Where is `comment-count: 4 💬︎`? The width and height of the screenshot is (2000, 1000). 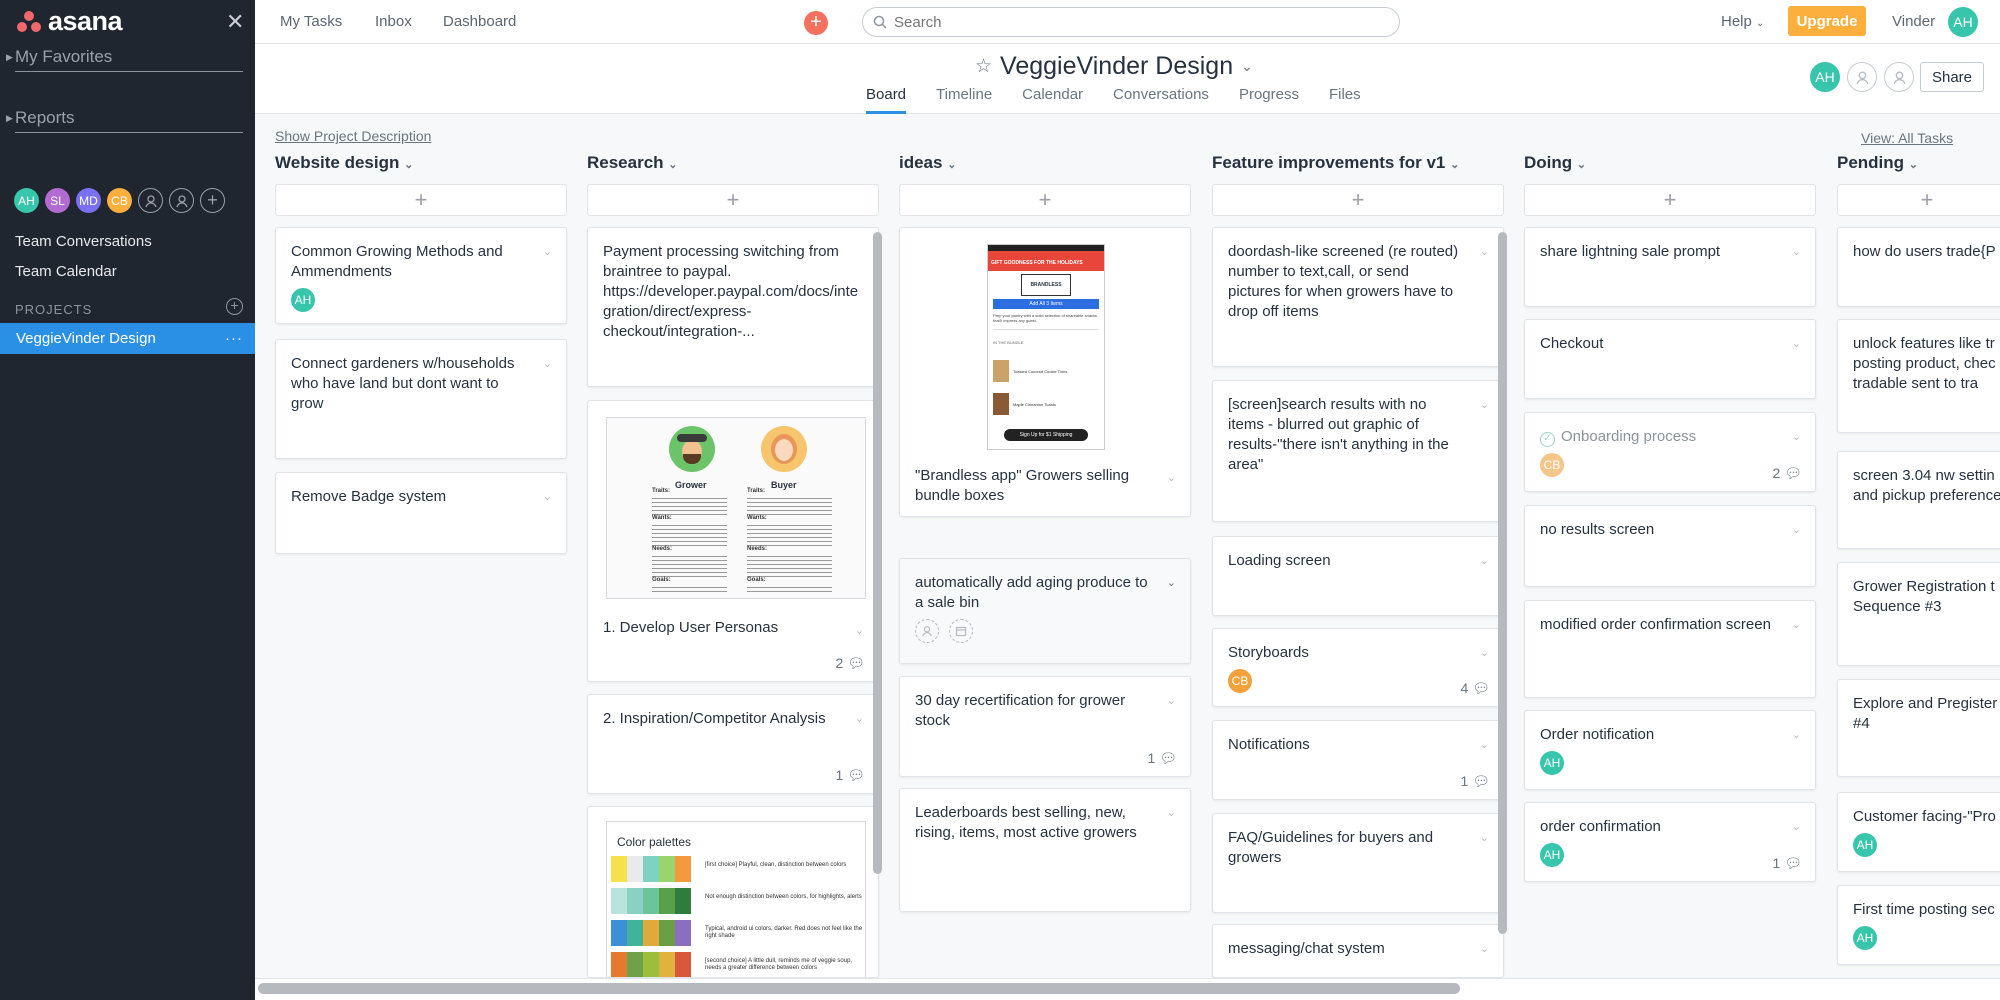 comment-count: 4 💬︎ is located at coordinates (1475, 688).